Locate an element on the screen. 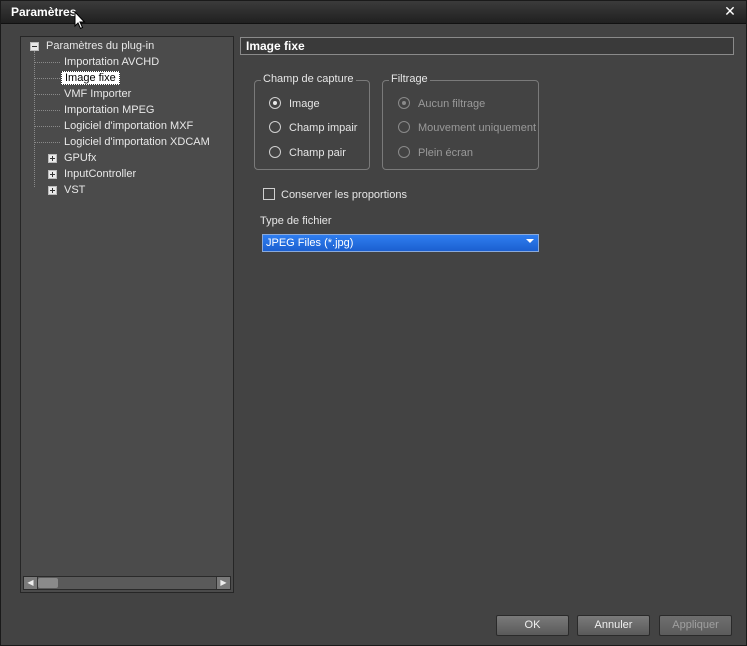 Image resolution: width=747 pixels, height=646 pixels. tree-item-vmf-importer: VMF Importer is located at coordinates (97, 94).